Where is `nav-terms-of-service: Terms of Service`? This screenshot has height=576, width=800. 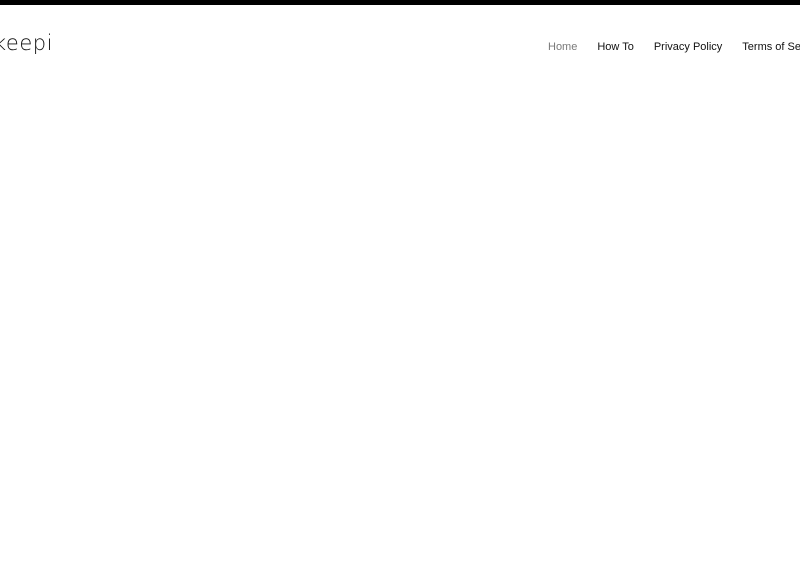
nav-terms-of-service: Terms of Service is located at coordinates (771, 47).